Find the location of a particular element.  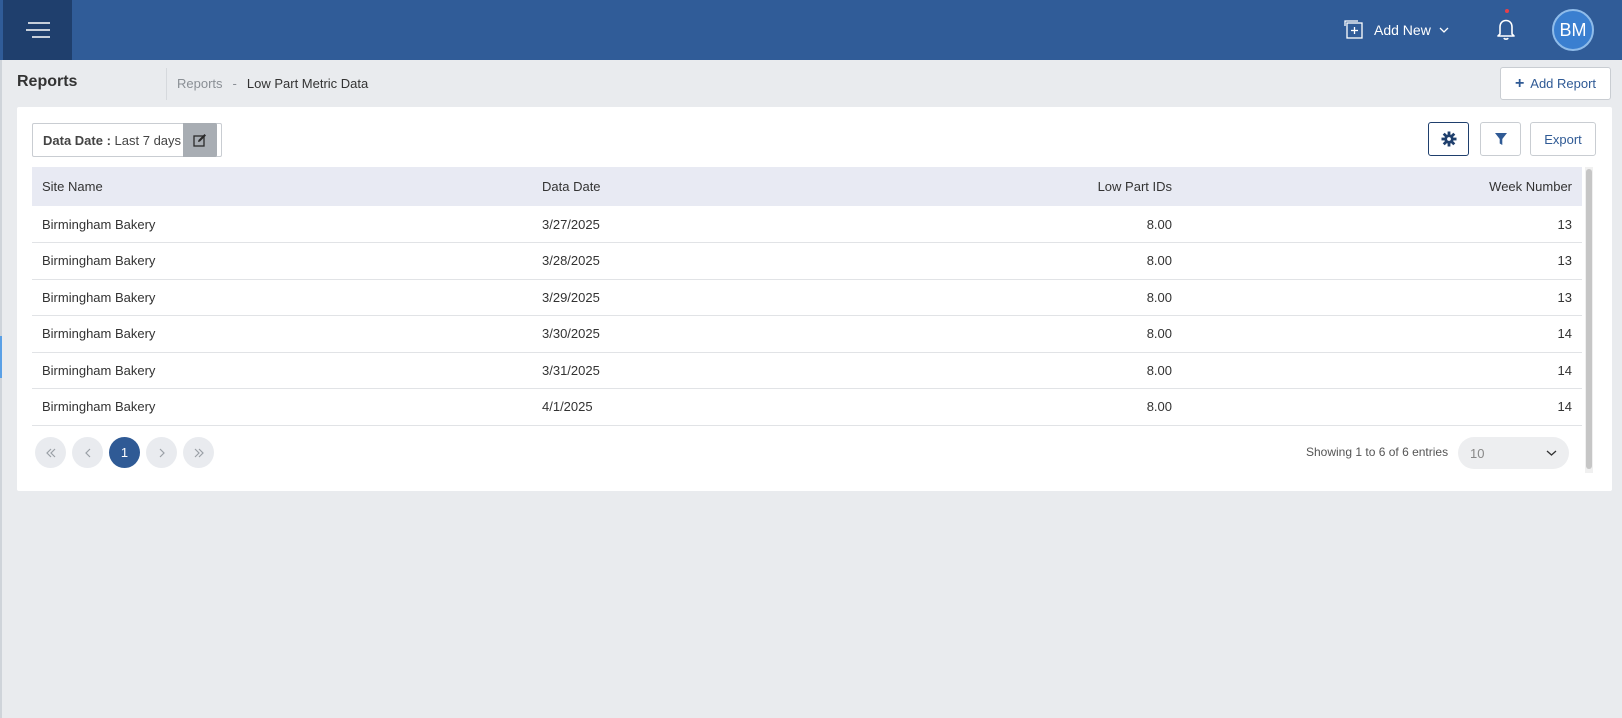

table-row: Birmingham Bakery 3/31/2025 8.00 14 is located at coordinates (807, 370).